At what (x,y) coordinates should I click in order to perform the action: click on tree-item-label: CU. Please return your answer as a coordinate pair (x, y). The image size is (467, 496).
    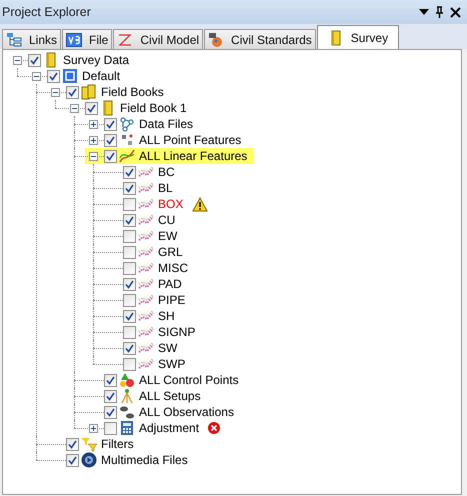
    Looking at the image, I should click on (166, 220).